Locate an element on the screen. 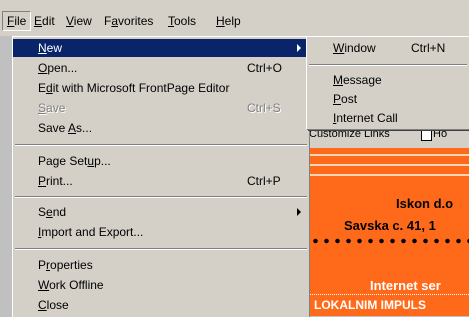 The height and width of the screenshot is (317, 469). dotted-divider is located at coordinates (389, 241).